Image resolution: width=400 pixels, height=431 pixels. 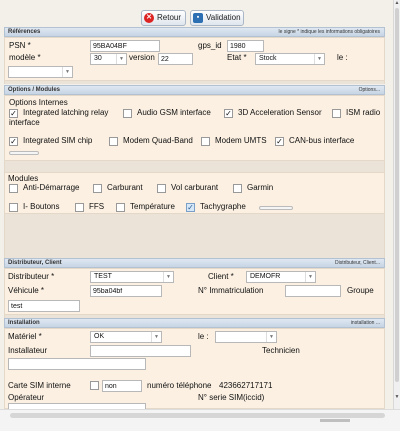 I want to click on scroll-thumb, so click(x=397, y=195).